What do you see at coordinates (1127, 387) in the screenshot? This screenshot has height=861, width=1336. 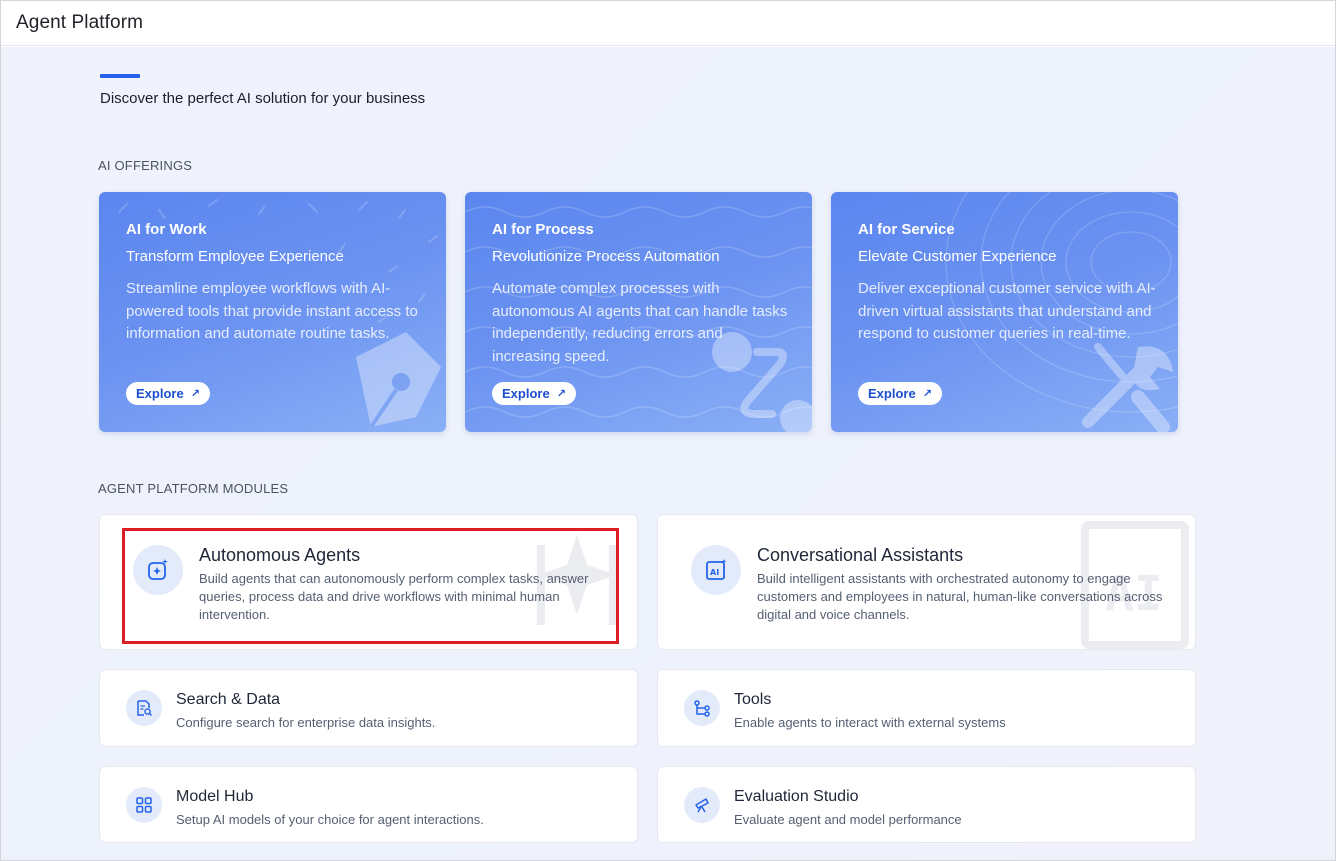 I see `tools-icon` at bounding box center [1127, 387].